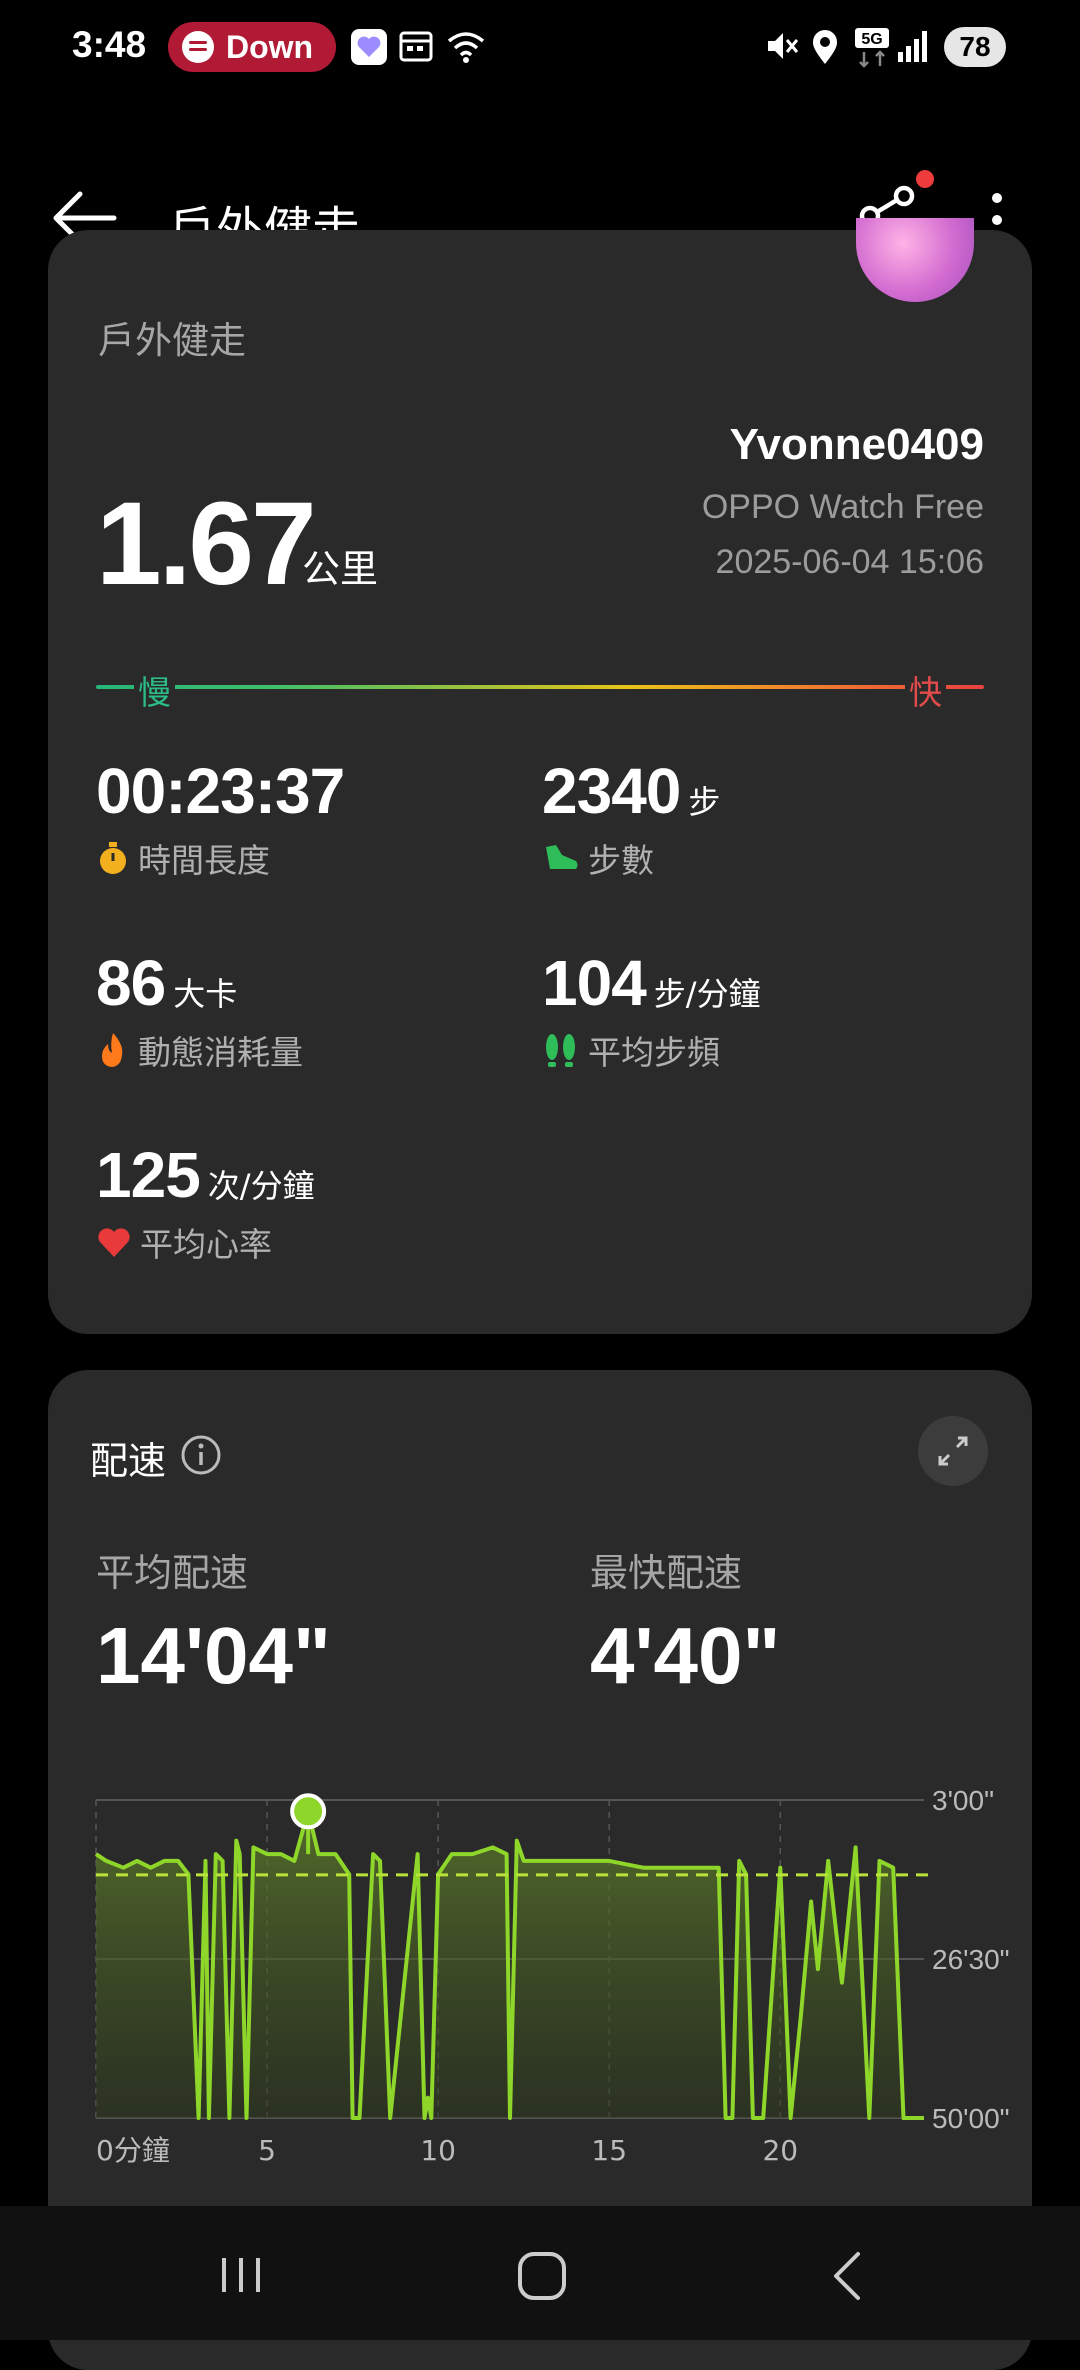 The image size is (1080, 2370). Describe the element at coordinates (856, 444) in the screenshot. I see `username: Yvonne0409` at that location.